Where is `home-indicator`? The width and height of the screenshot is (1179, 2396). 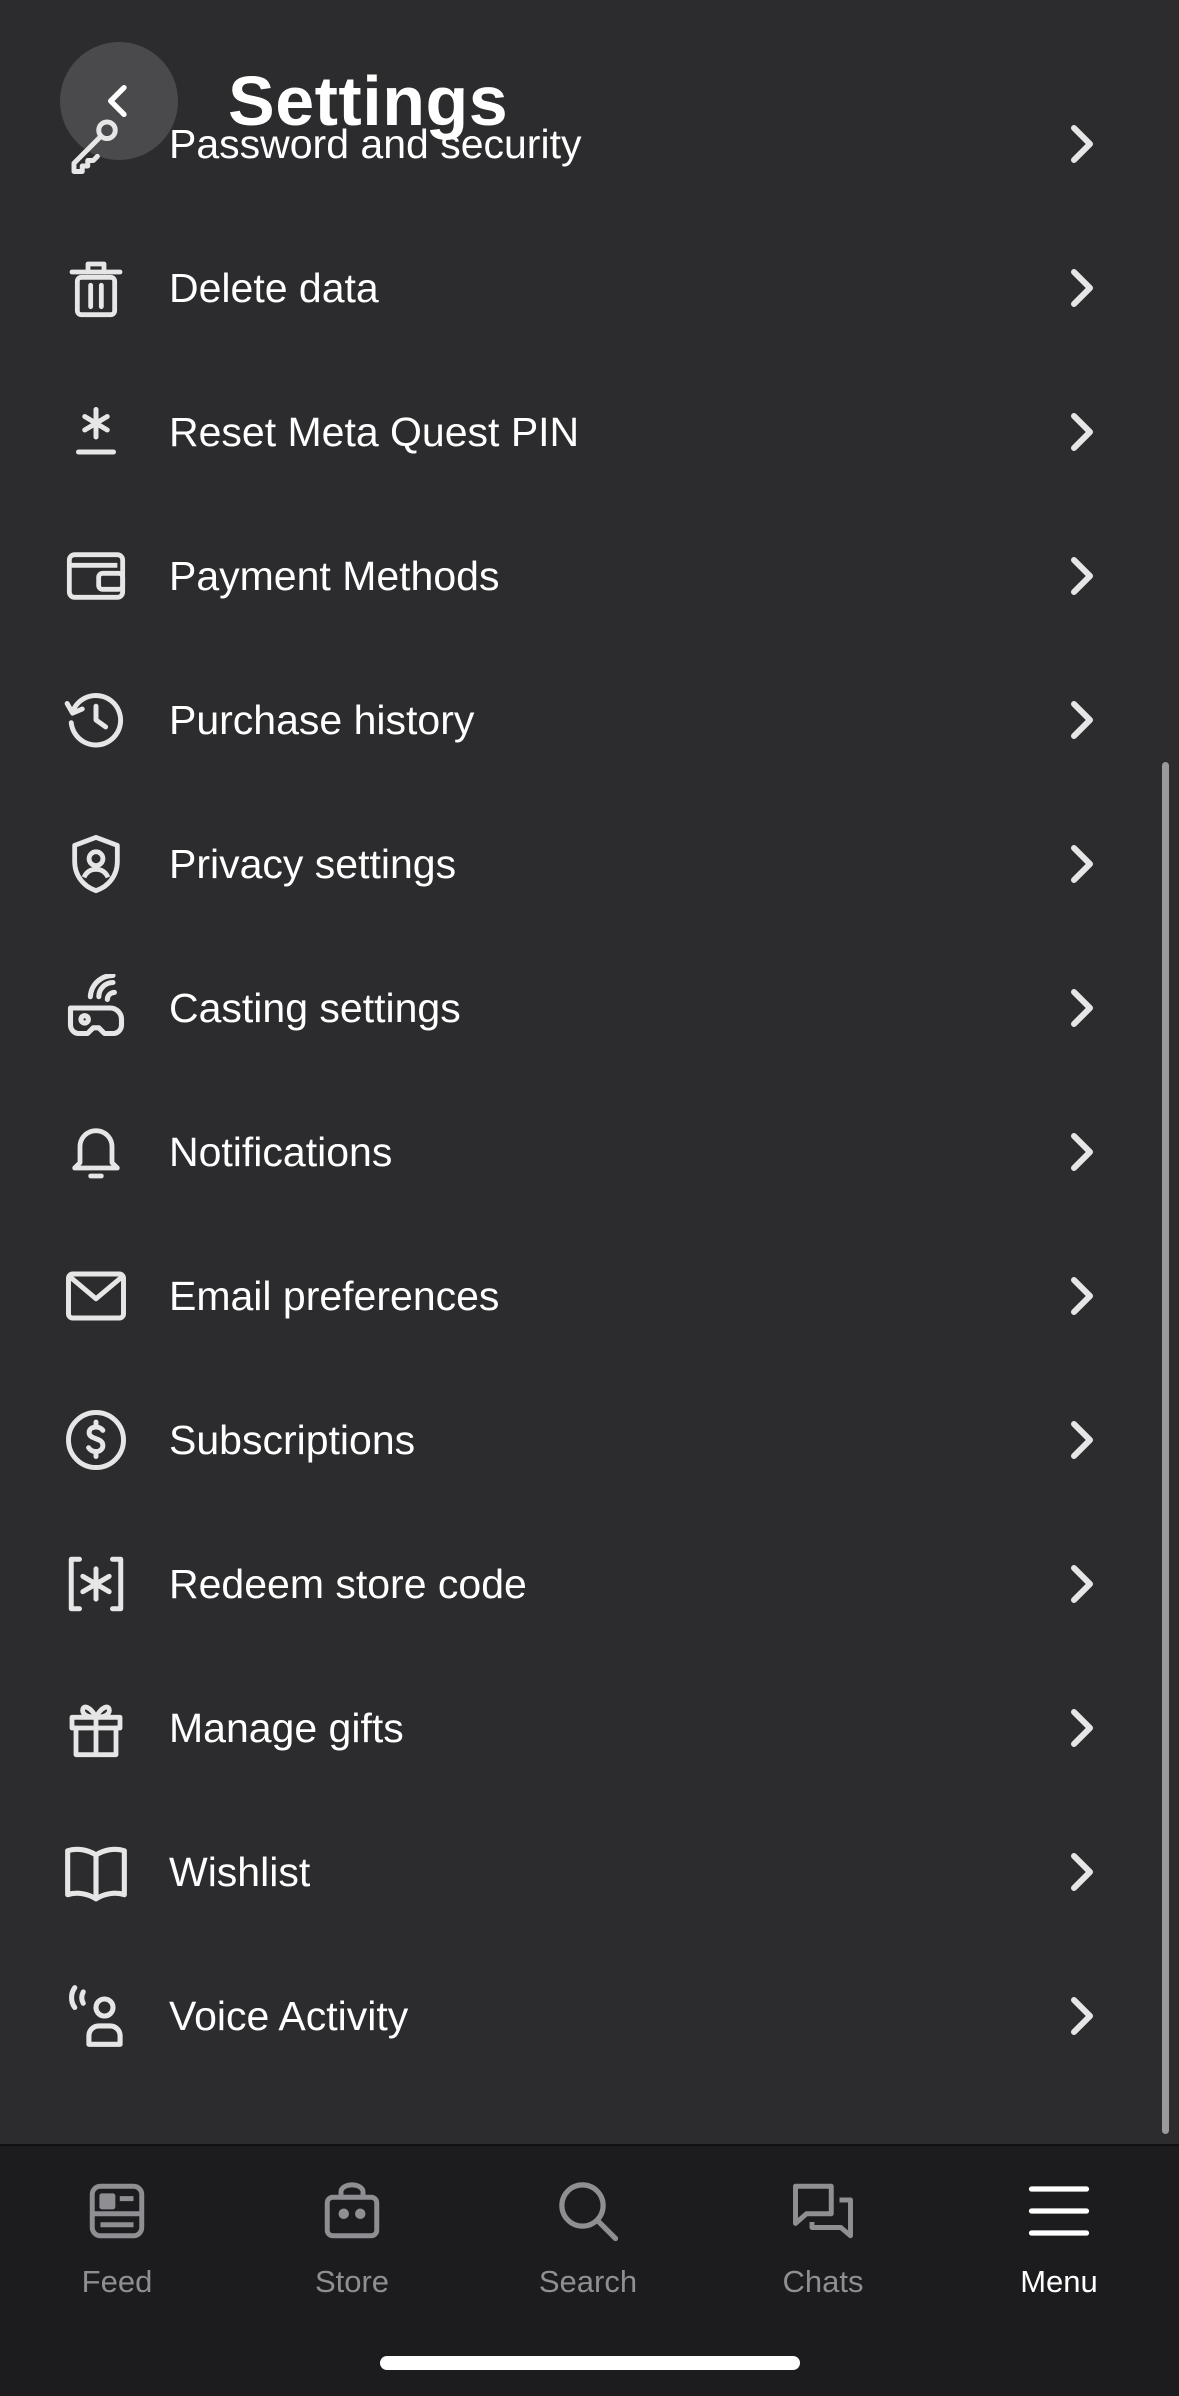 home-indicator is located at coordinates (590, 2363).